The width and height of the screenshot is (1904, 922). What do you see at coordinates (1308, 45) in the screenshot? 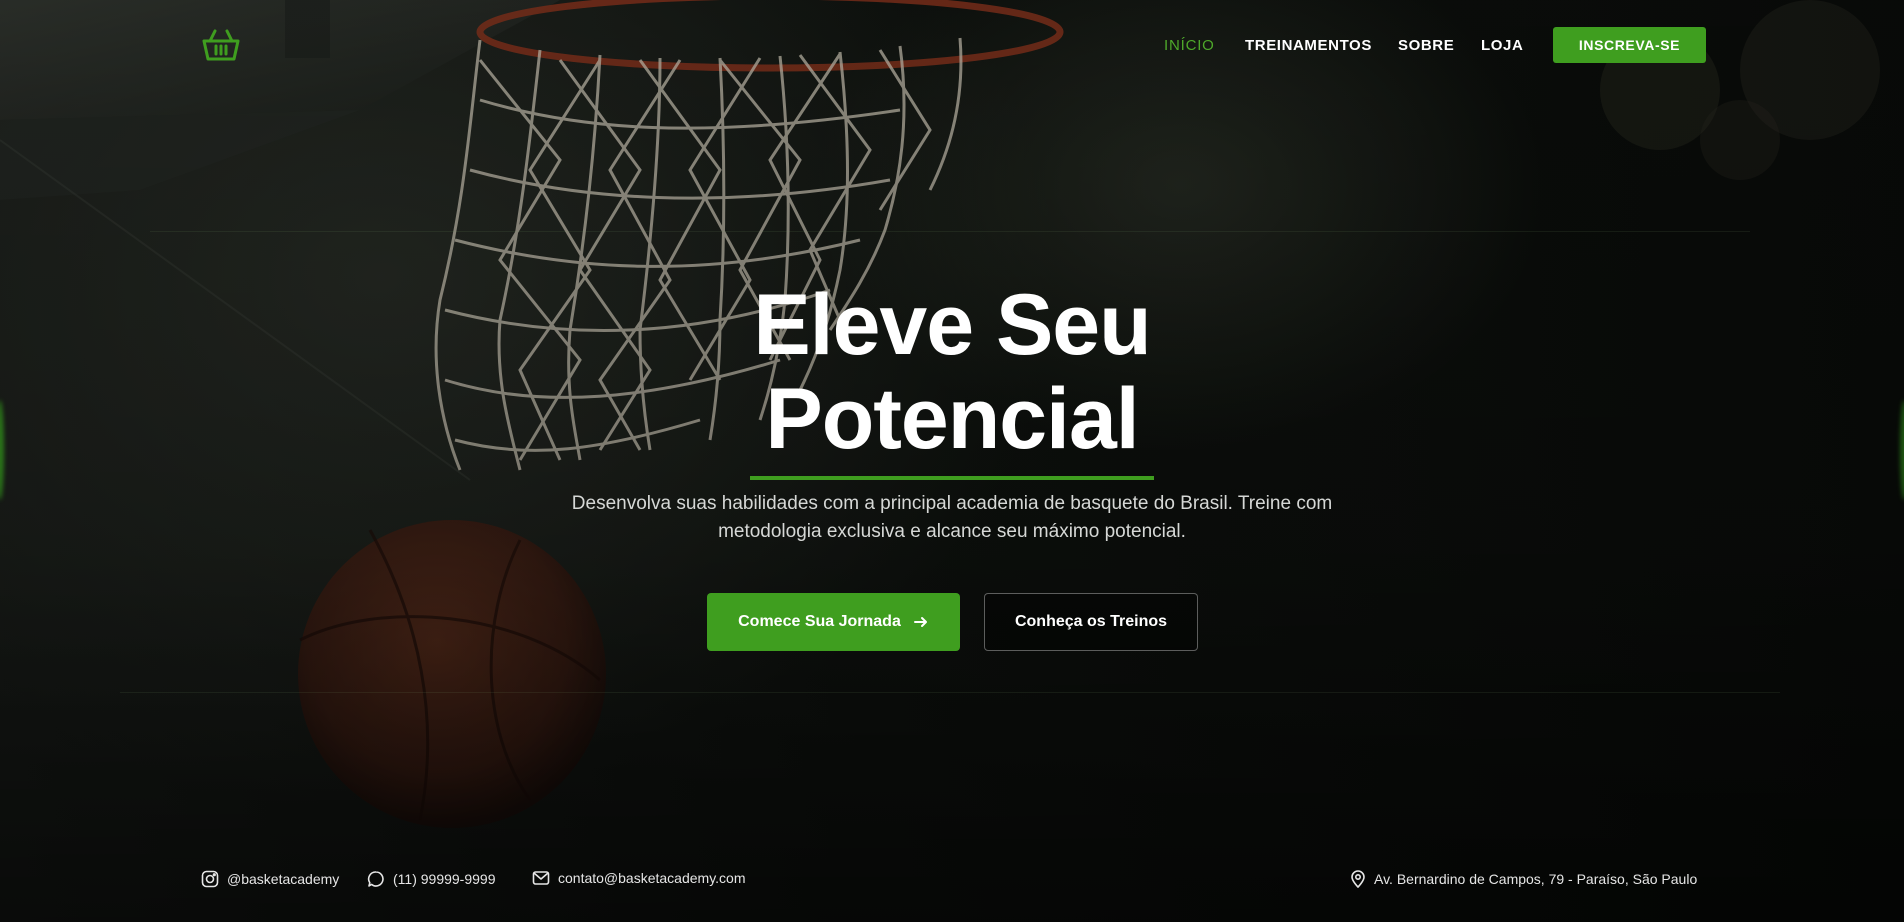
I see `nav-item-treinamentos: TREINAMENTOS` at bounding box center [1308, 45].